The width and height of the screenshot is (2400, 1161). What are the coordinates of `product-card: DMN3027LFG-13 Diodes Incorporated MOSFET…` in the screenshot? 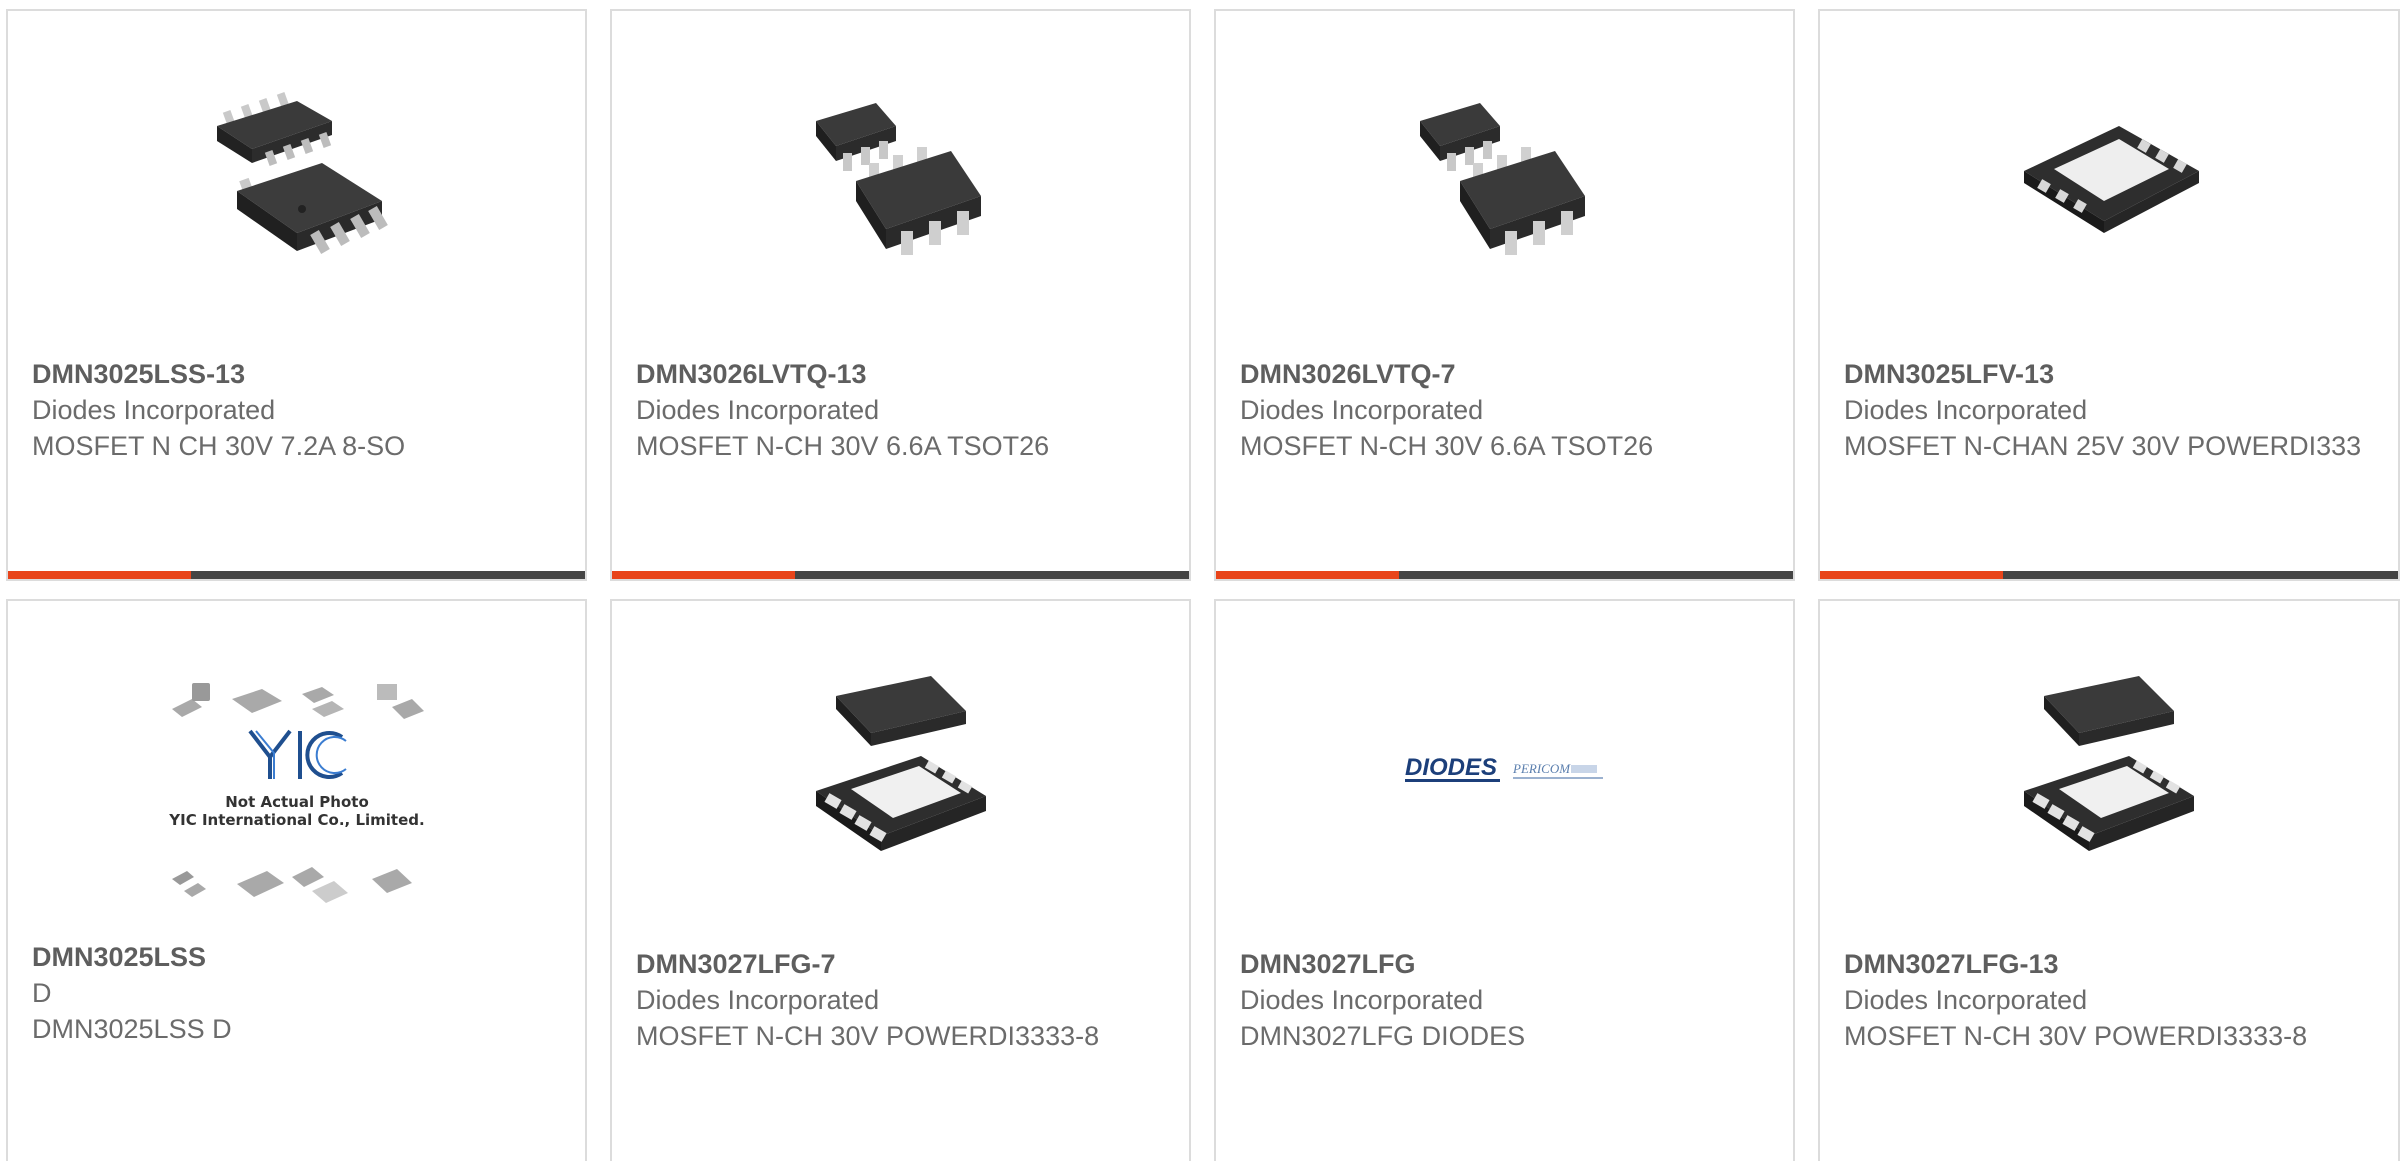 It's located at (2109, 880).